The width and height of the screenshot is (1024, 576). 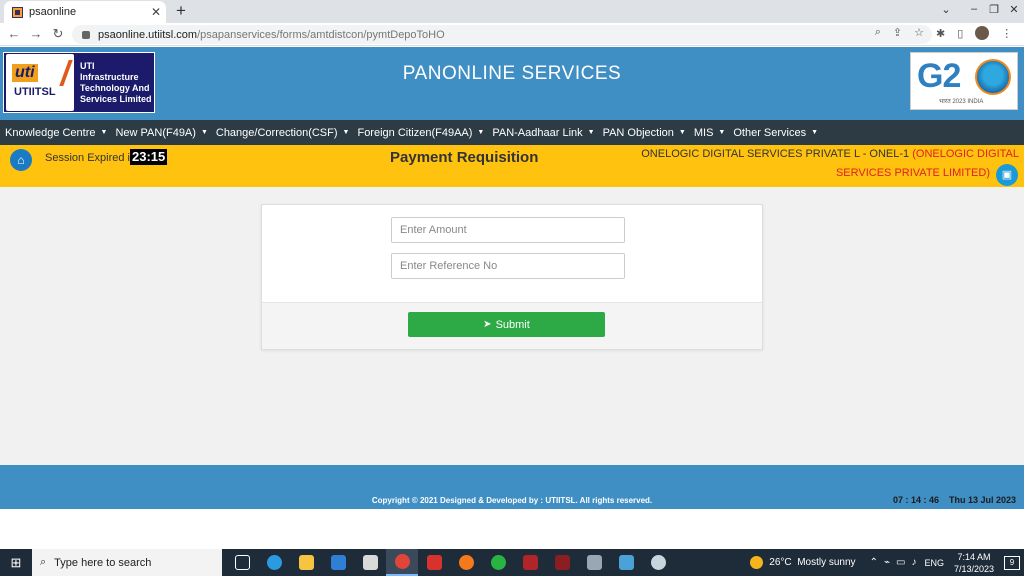 I want to click on network-icon: ⌁, so click(x=887, y=562).